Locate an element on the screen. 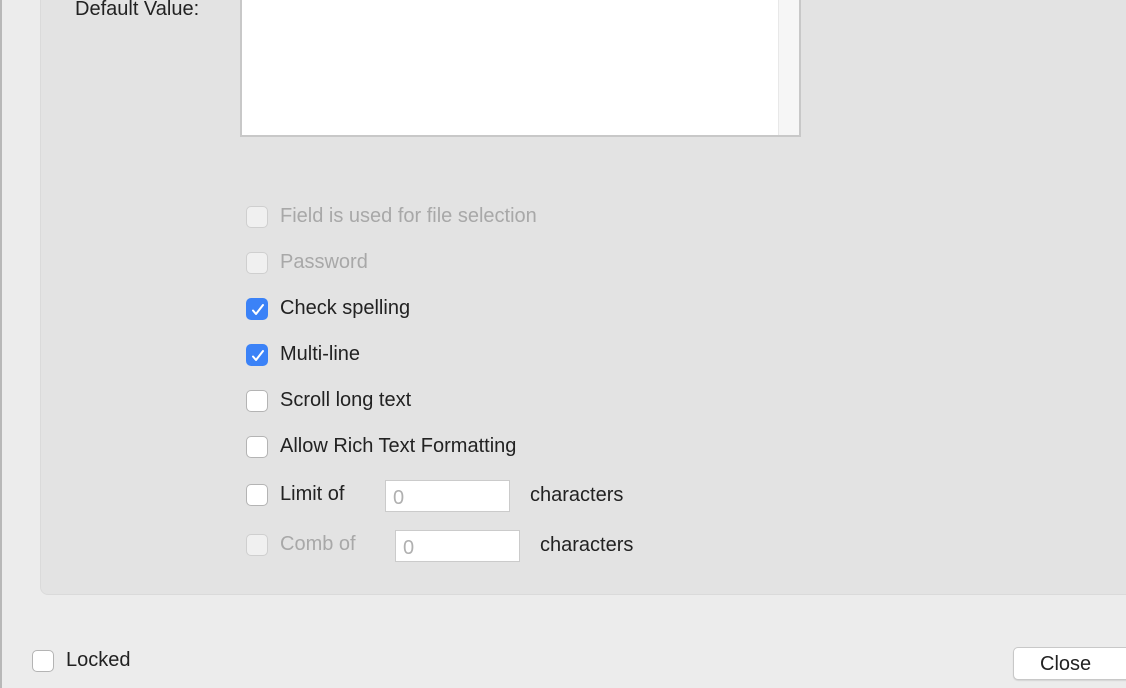  default-value-textarea is located at coordinates (520, 68).